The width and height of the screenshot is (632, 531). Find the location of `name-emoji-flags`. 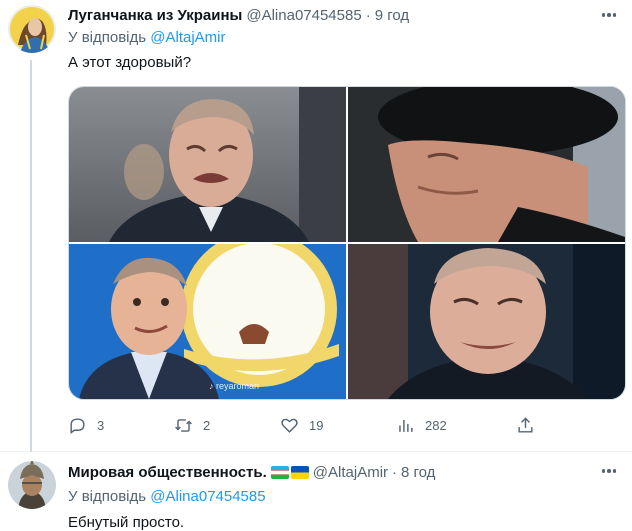

name-emoji-flags is located at coordinates (289, 472).